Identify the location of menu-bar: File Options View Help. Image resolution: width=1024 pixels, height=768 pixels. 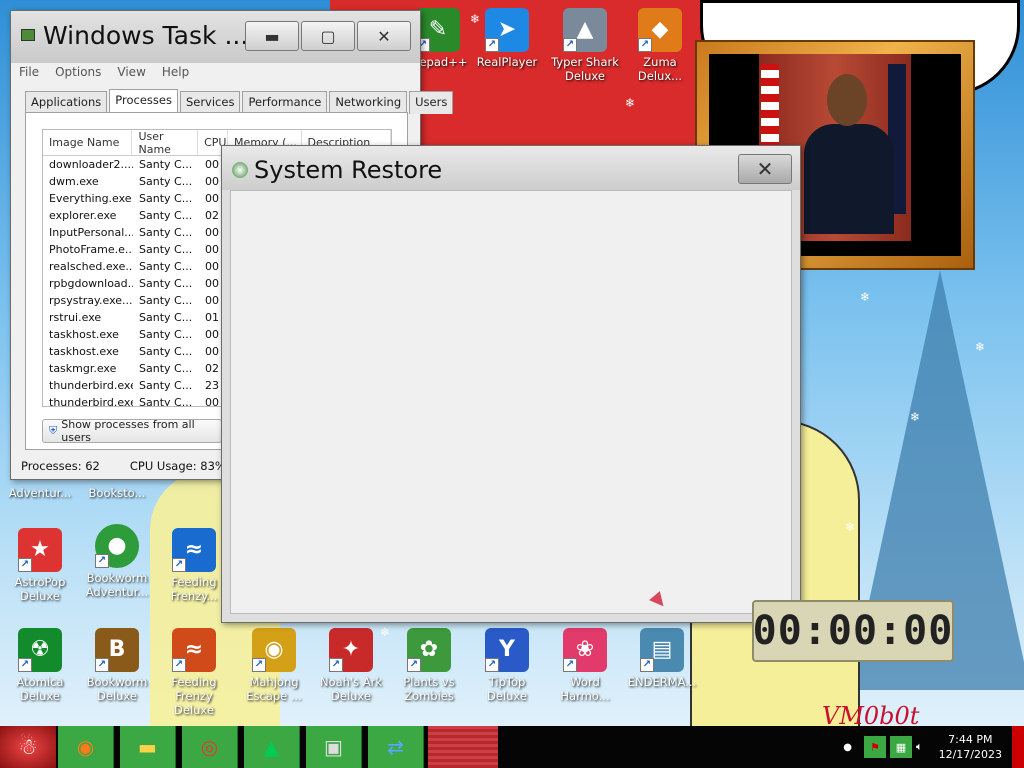
(104, 72).